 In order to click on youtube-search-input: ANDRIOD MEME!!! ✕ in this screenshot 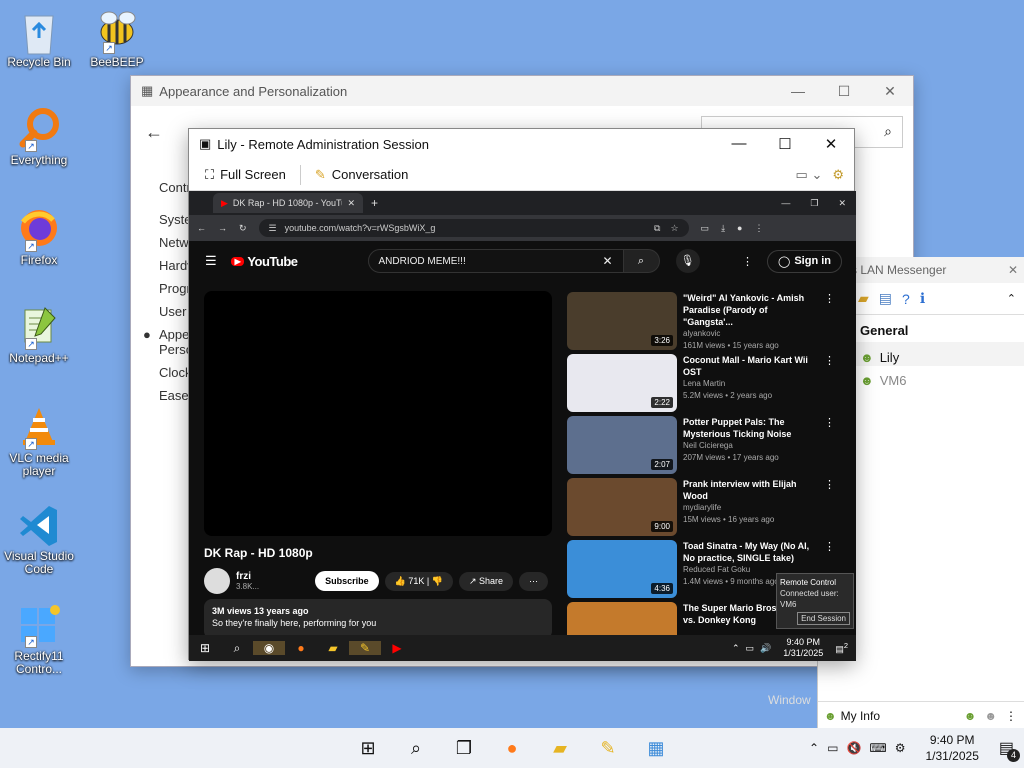, I will do `click(495, 261)`.